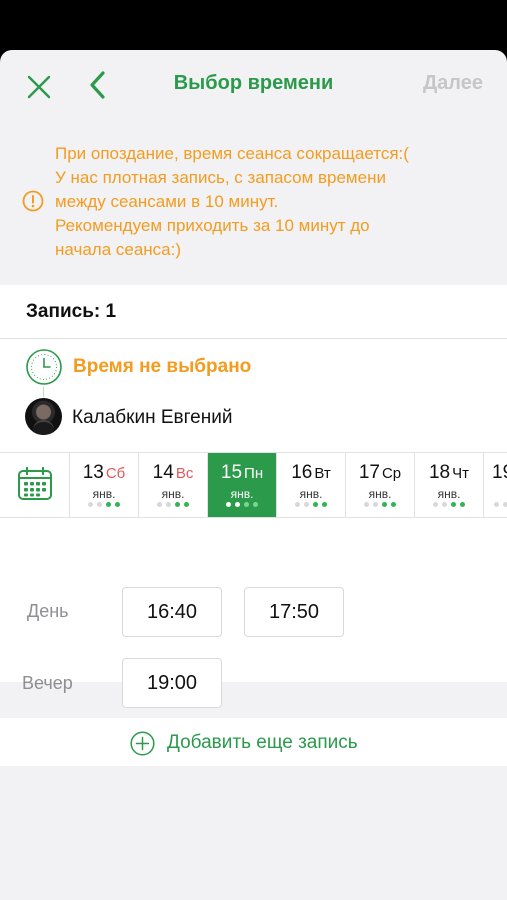 Image resolution: width=507 pixels, height=900 pixels. Describe the element at coordinates (47, 683) in the screenshot. I see `evening-period-label: Вечер` at that location.